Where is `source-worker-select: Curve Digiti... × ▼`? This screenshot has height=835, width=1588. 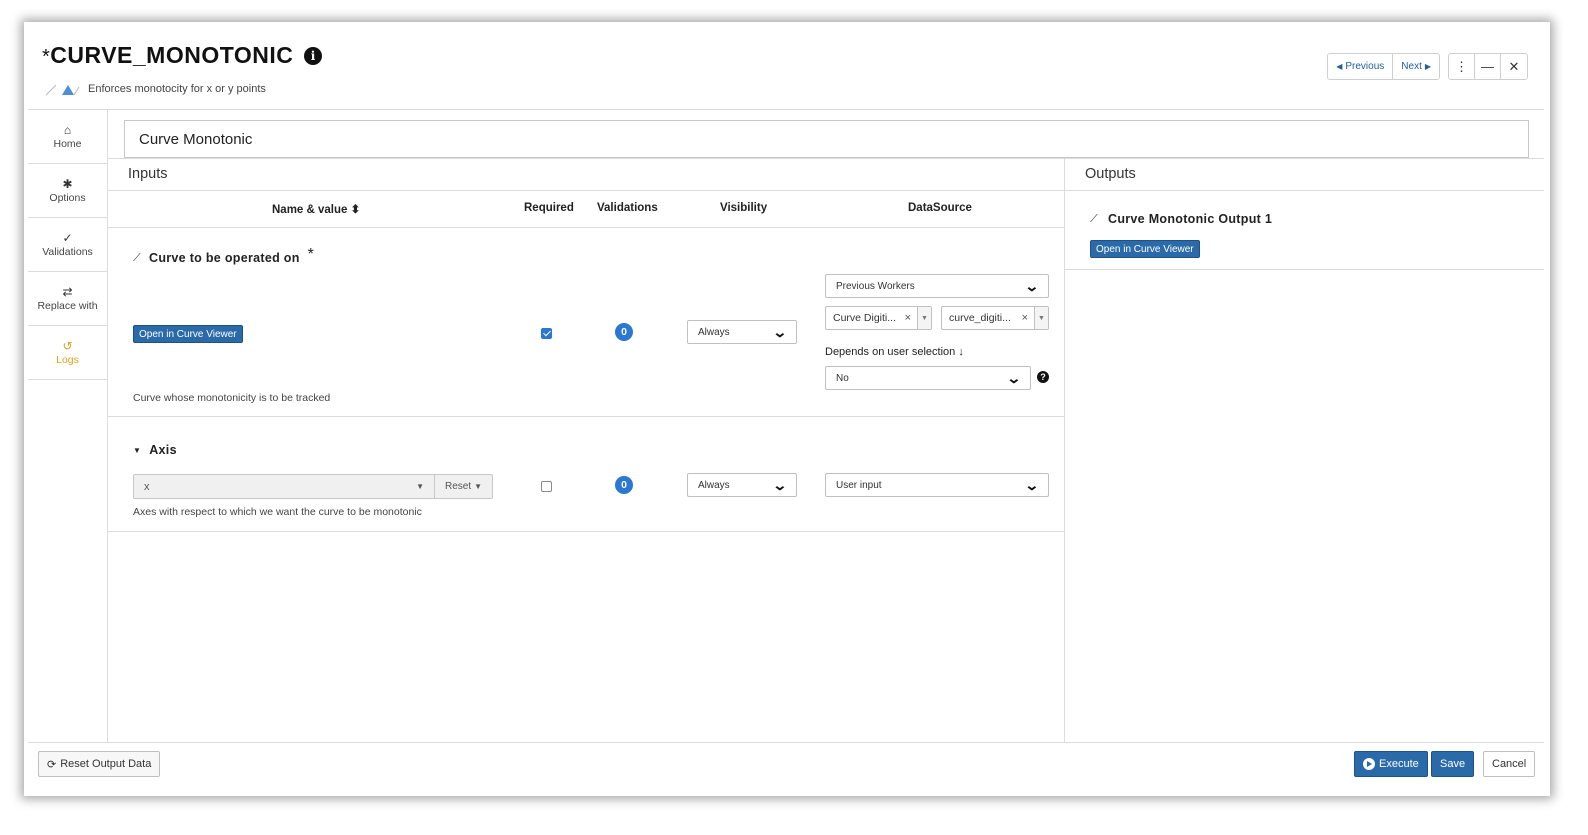
source-worker-select: Curve Digiti... × ▼ is located at coordinates (878, 318).